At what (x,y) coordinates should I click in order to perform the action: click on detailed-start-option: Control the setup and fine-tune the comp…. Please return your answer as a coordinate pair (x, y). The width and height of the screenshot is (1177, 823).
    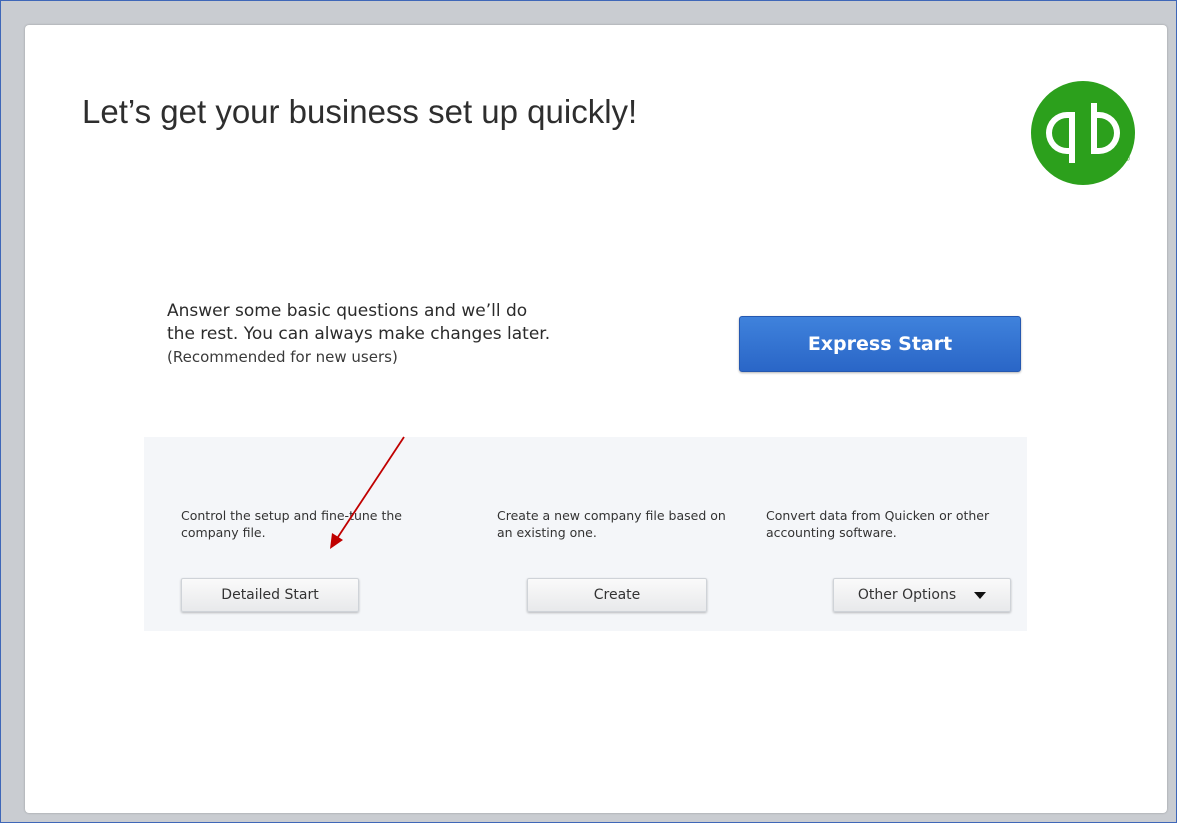
    Looking at the image, I should click on (316, 524).